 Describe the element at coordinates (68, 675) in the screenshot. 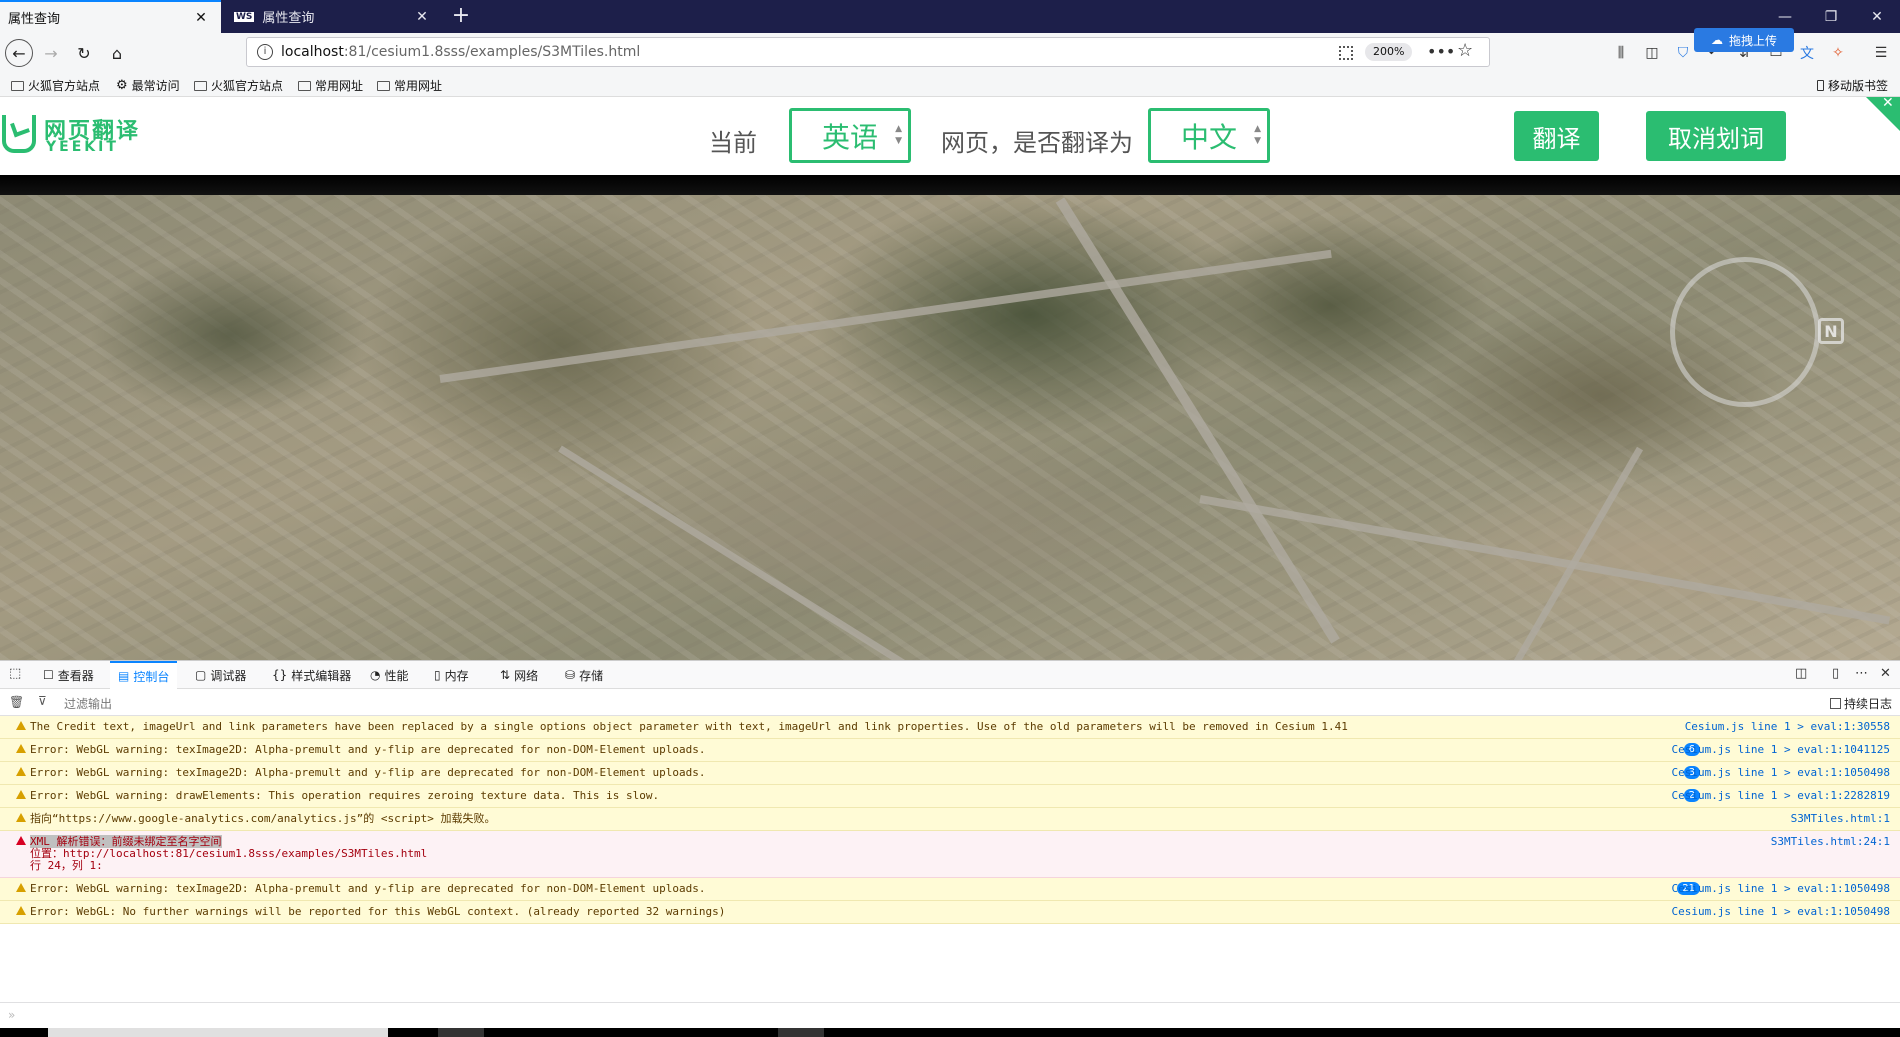

I see `devtools-tab: ☐ 查看器` at that location.